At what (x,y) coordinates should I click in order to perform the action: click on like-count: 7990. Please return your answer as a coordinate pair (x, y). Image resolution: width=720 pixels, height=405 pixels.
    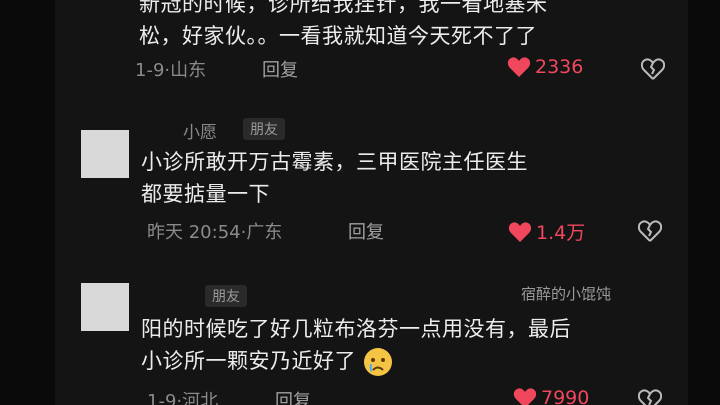
    Looking at the image, I should click on (565, 396).